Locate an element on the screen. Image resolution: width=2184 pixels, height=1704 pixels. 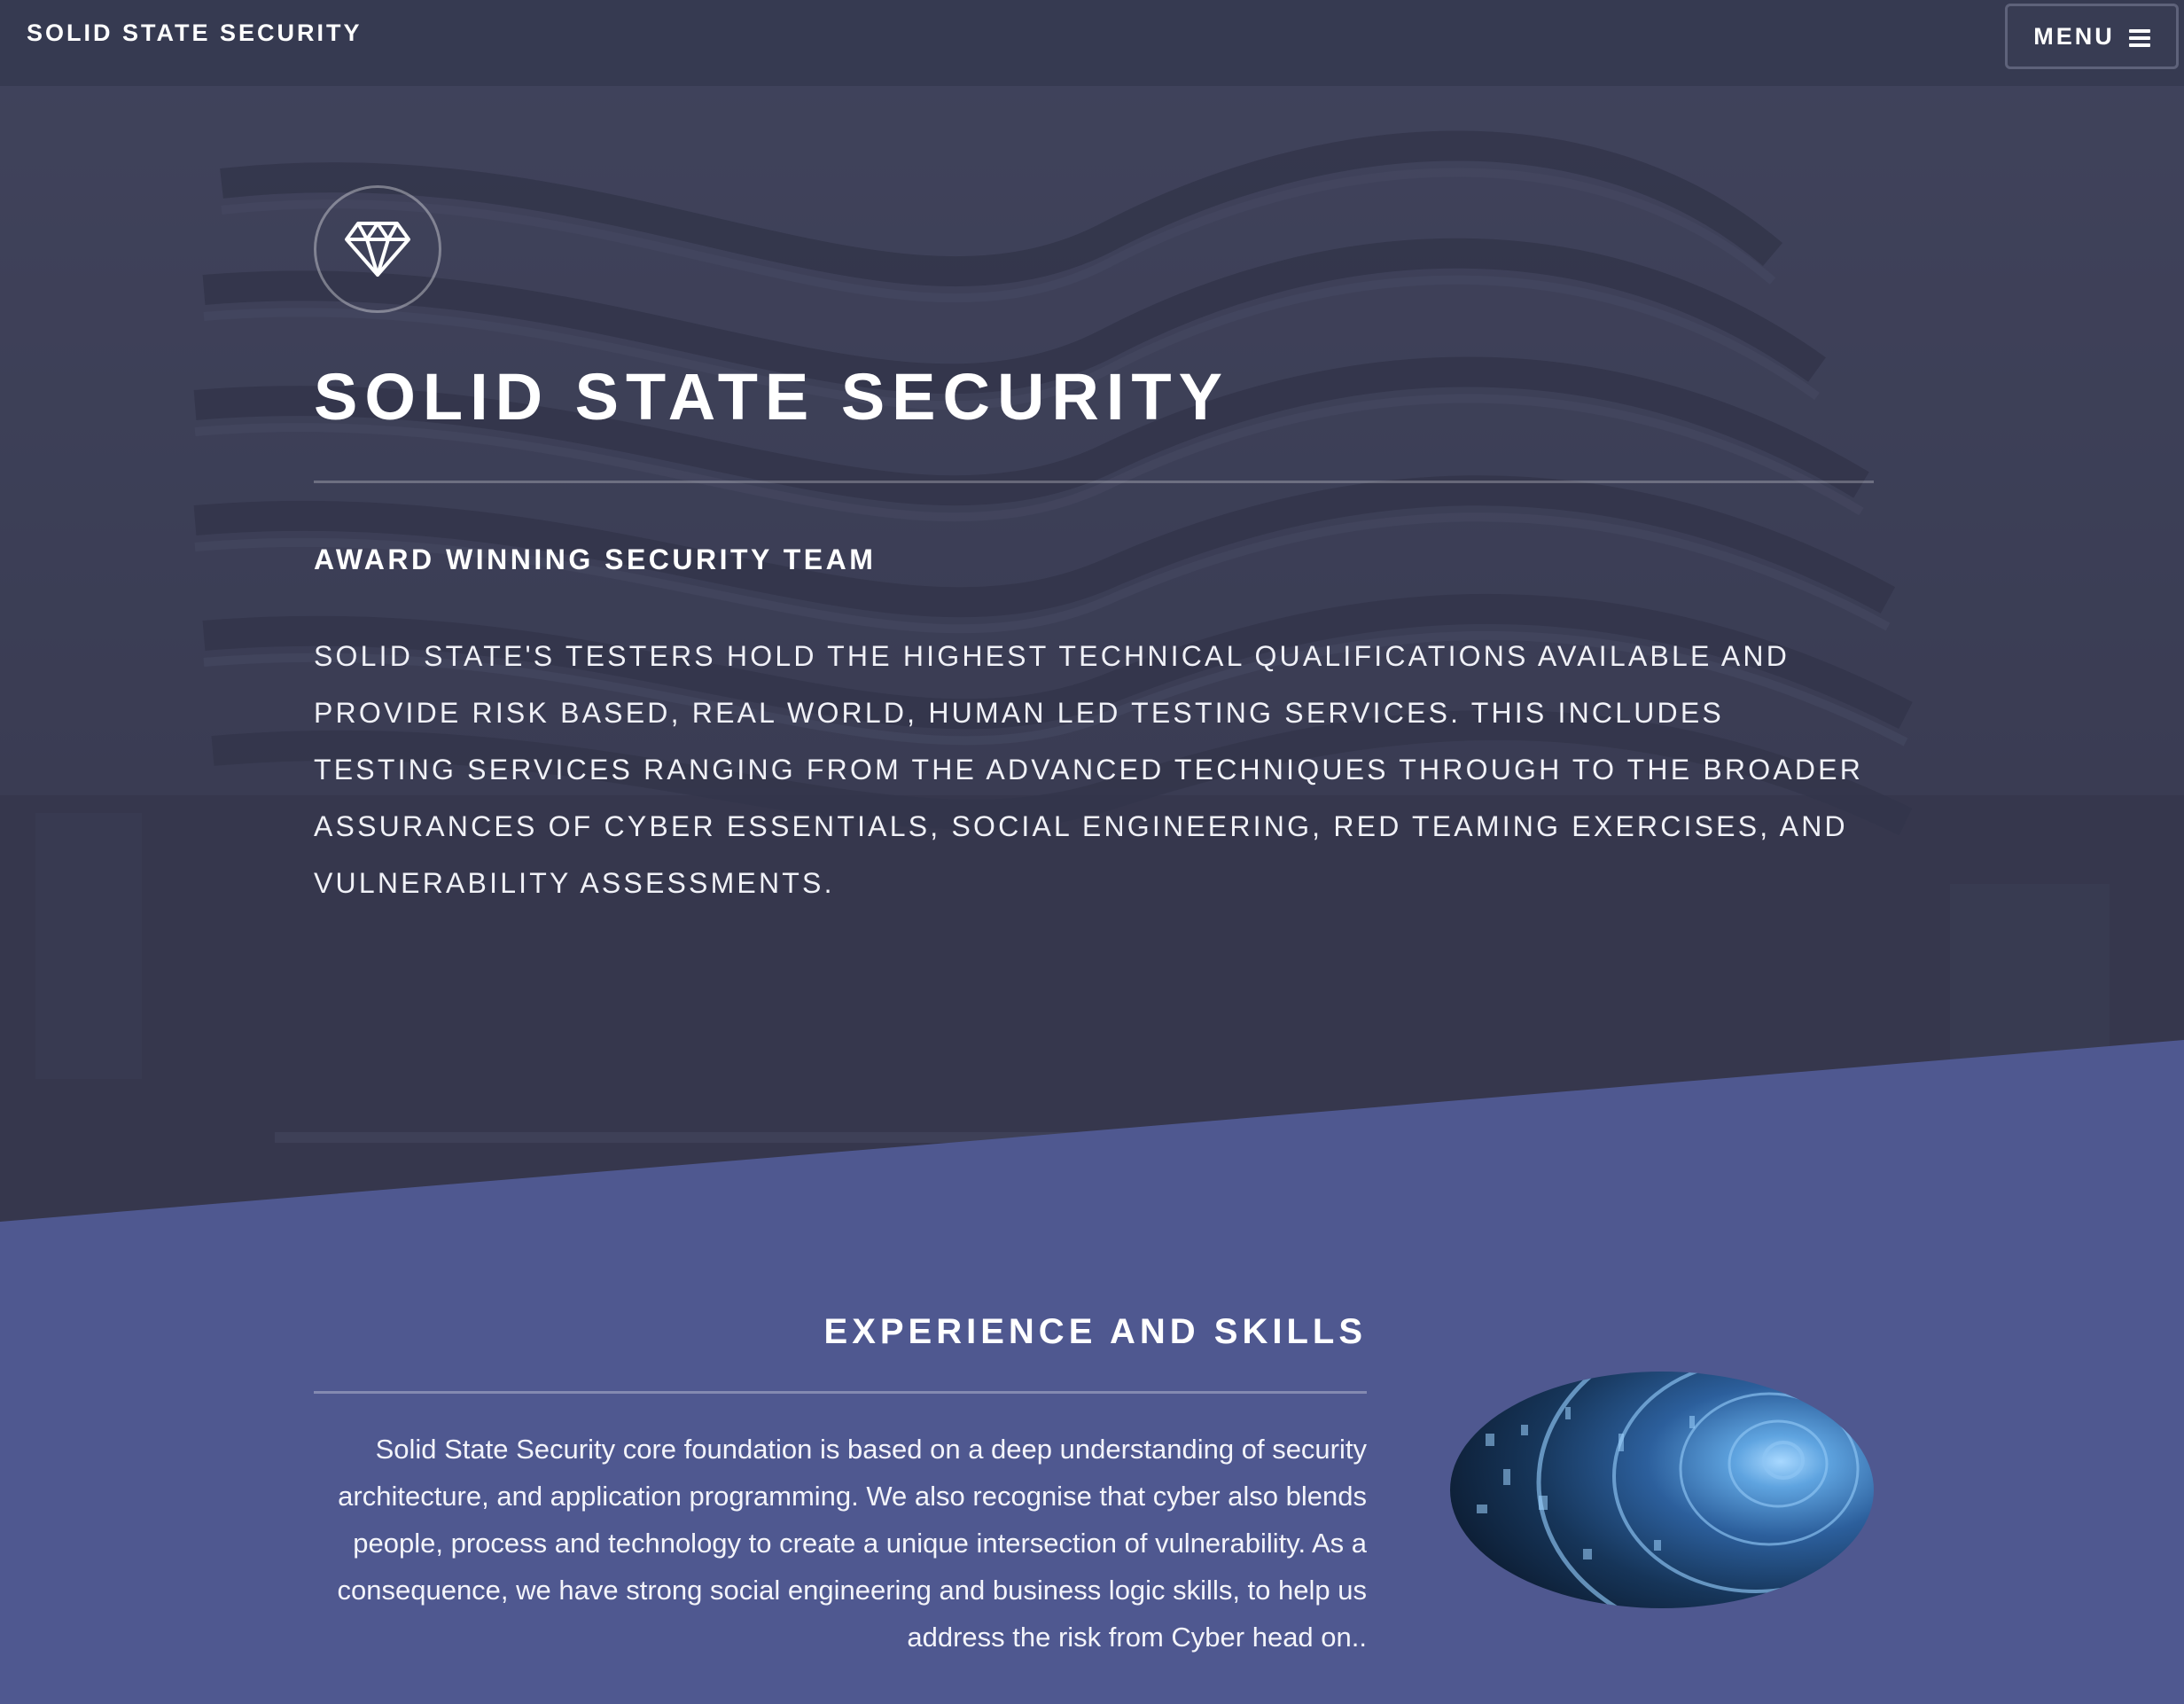
hero-divider is located at coordinates (1094, 482).